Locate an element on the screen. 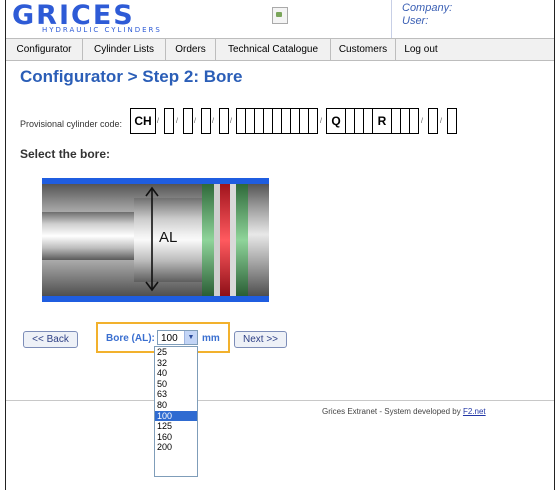  user-label: User: is located at coordinates (415, 21).